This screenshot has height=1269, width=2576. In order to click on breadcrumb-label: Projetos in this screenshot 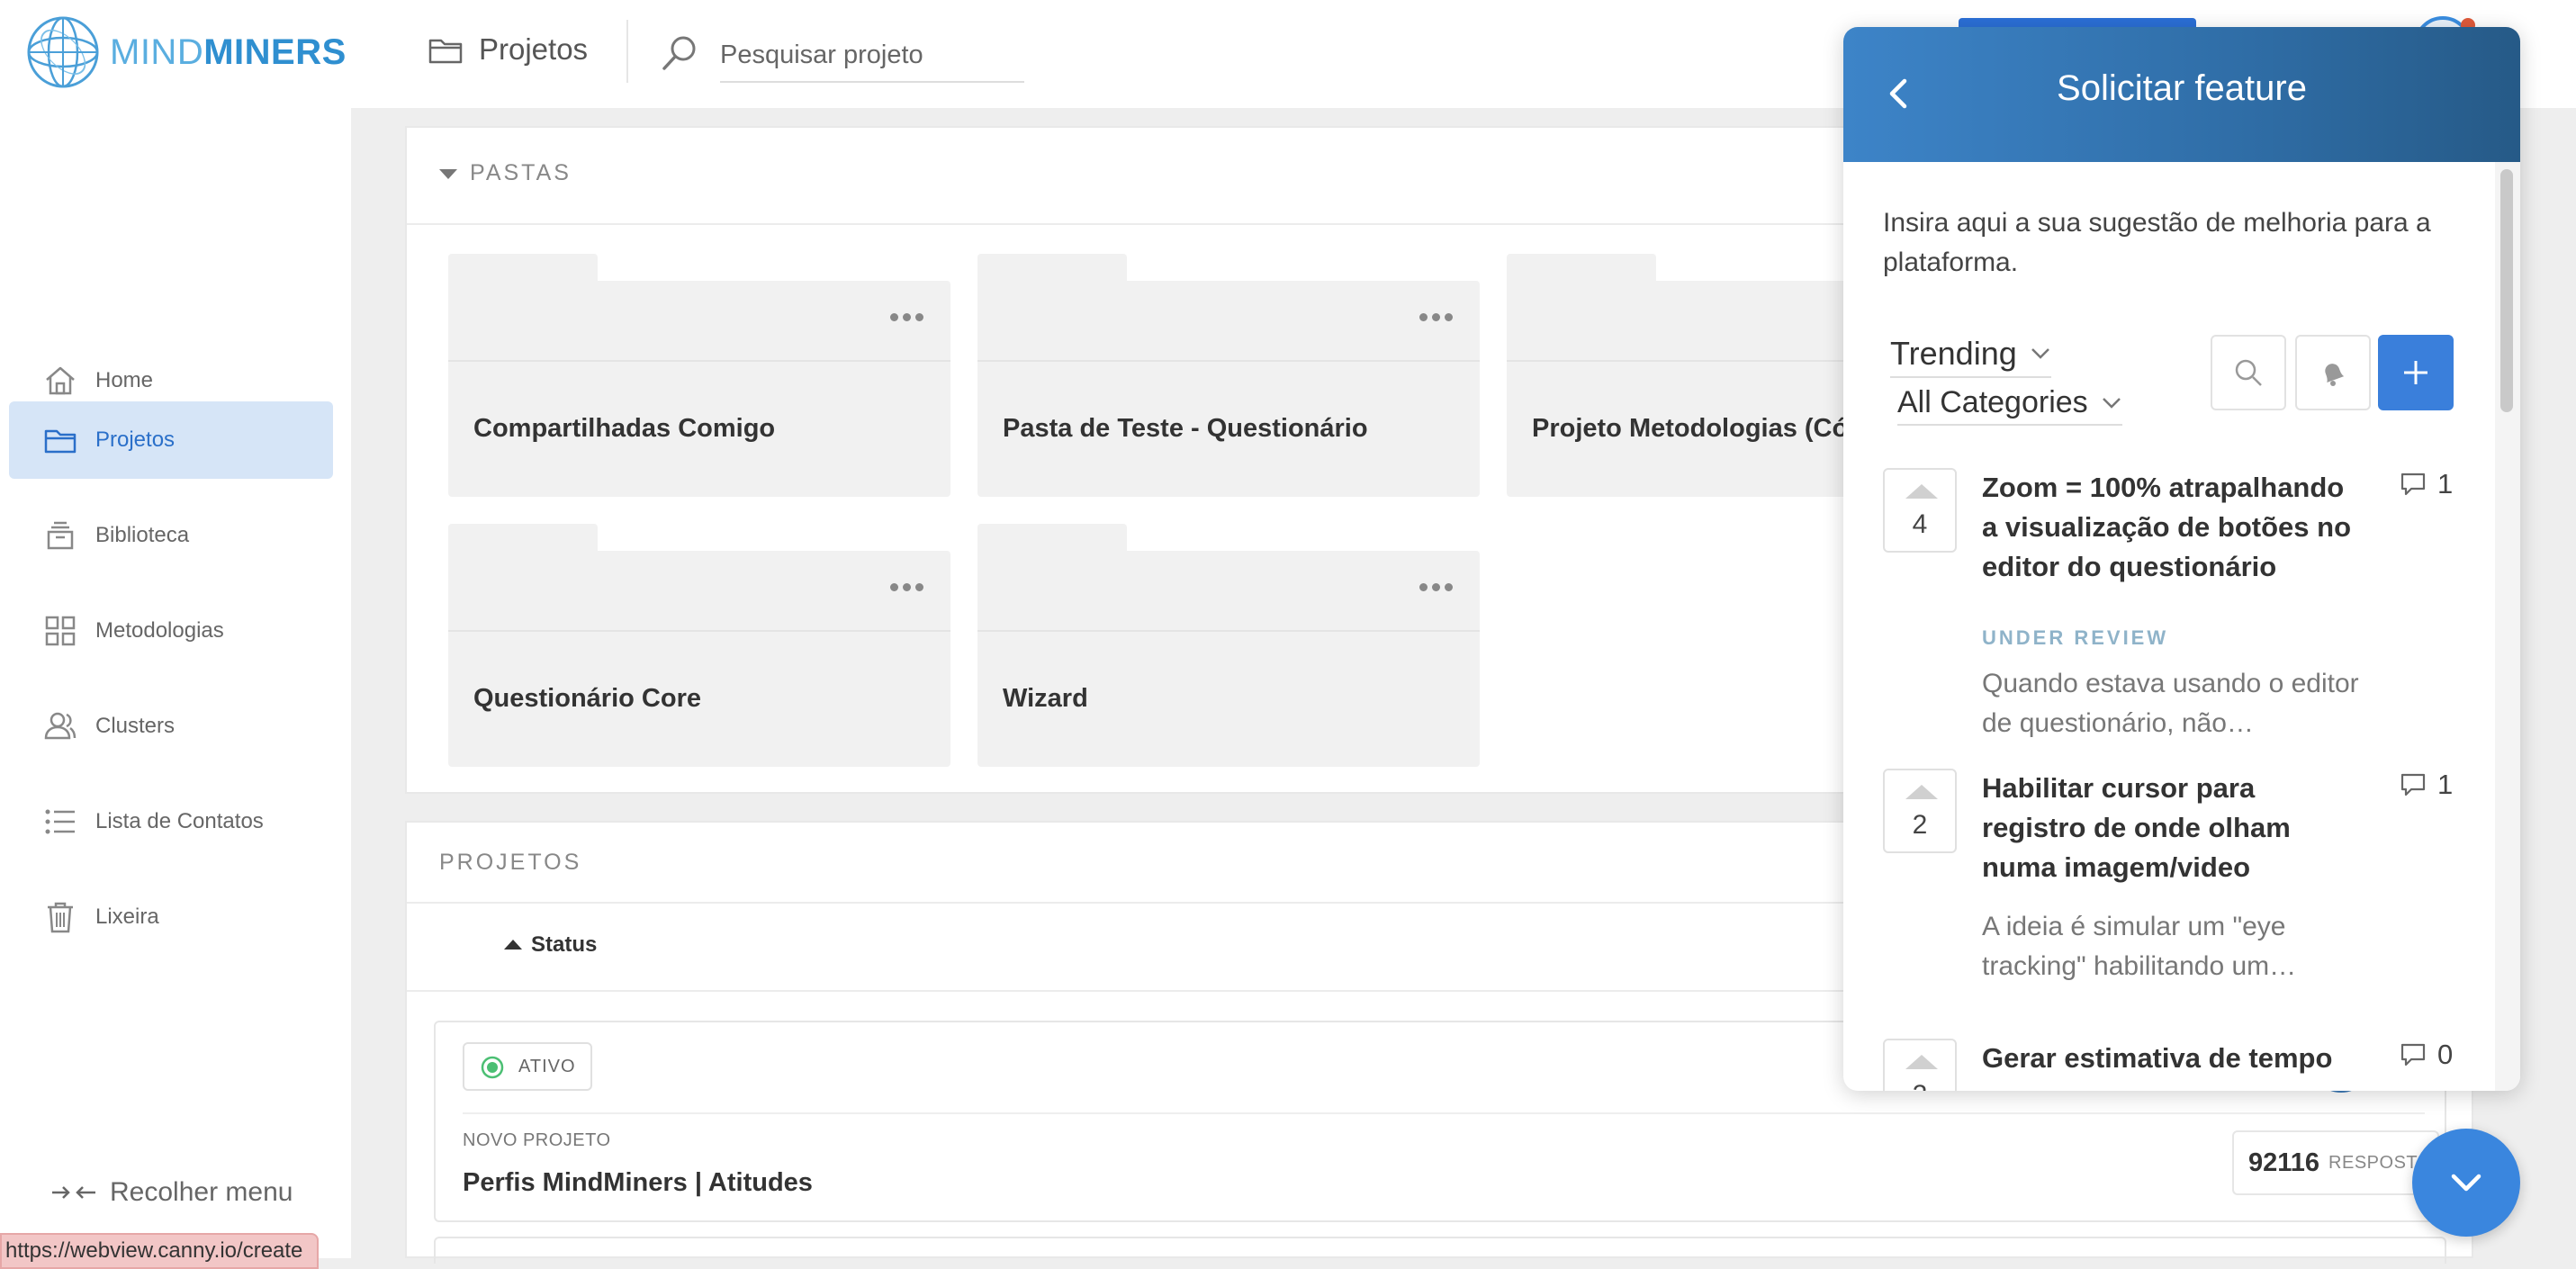, I will do `click(534, 49)`.